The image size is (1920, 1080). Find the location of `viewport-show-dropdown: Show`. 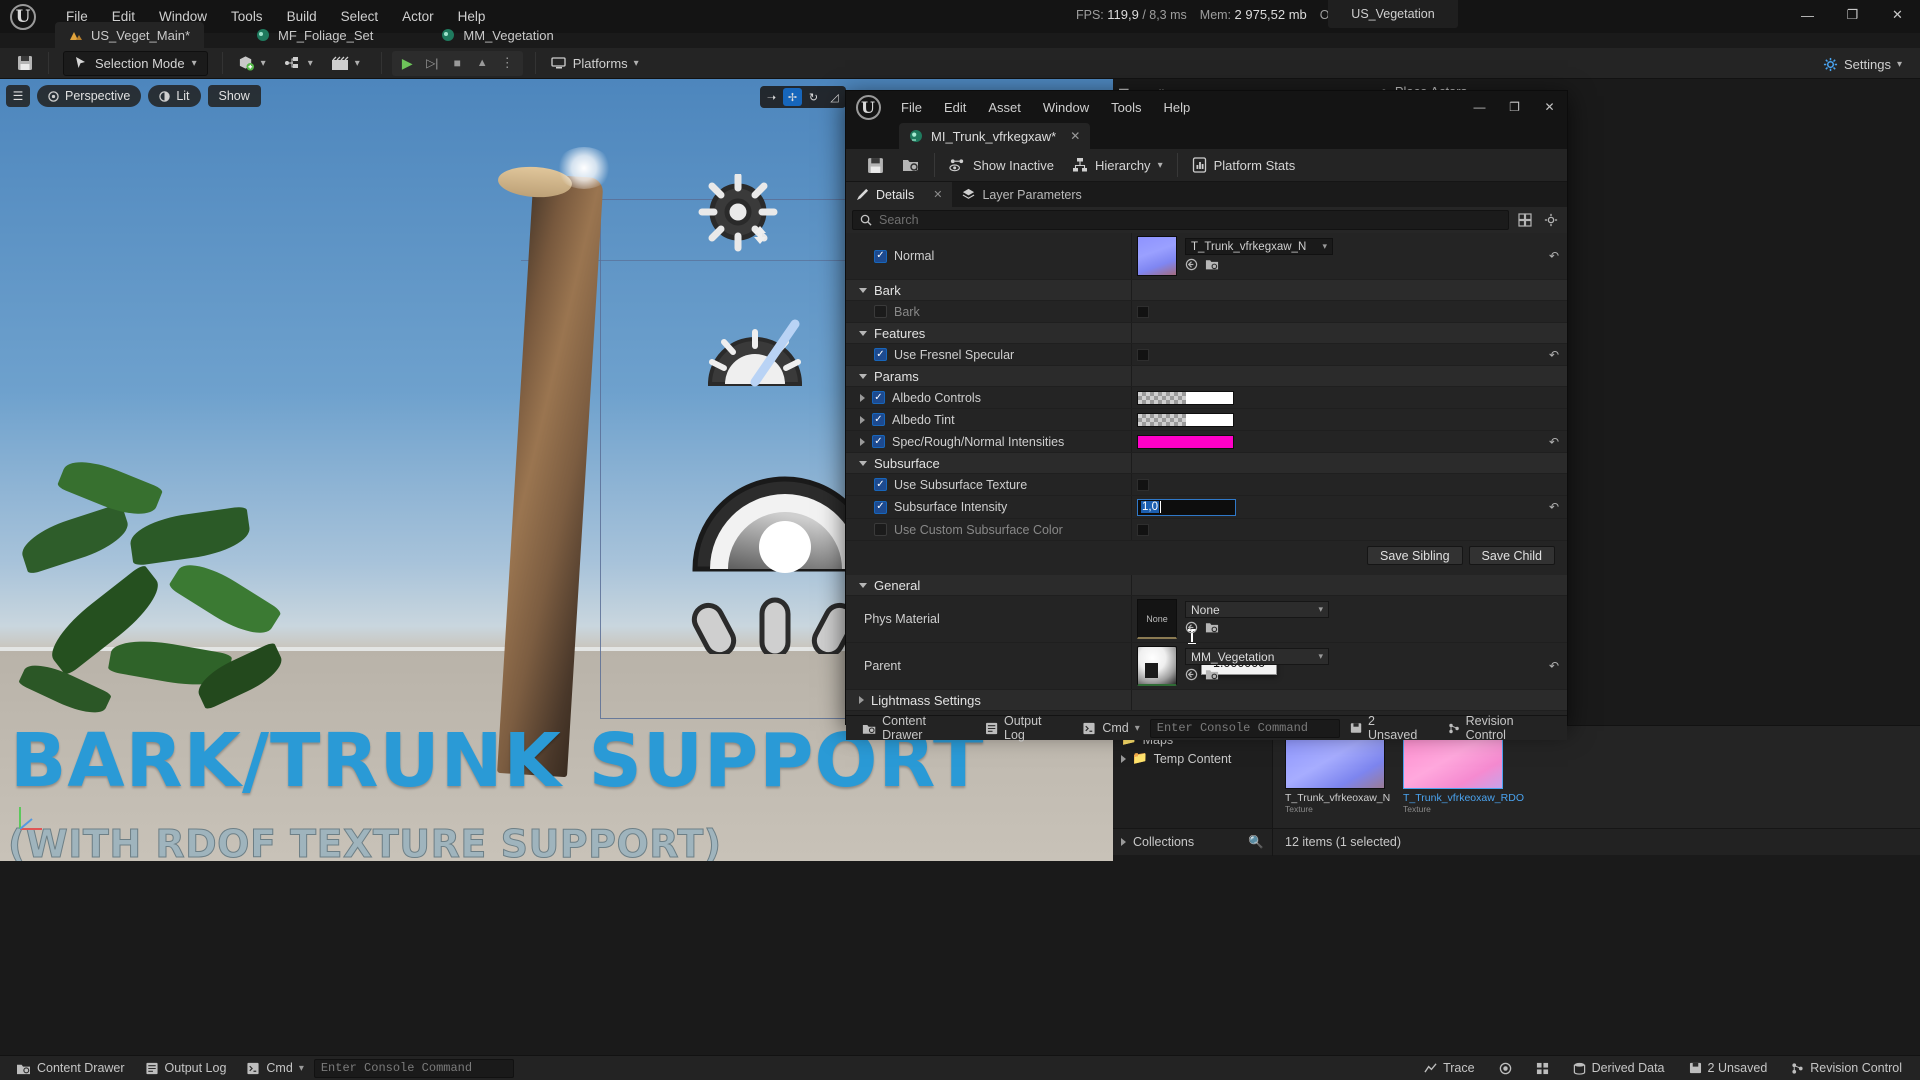

viewport-show-dropdown: Show is located at coordinates (234, 96).